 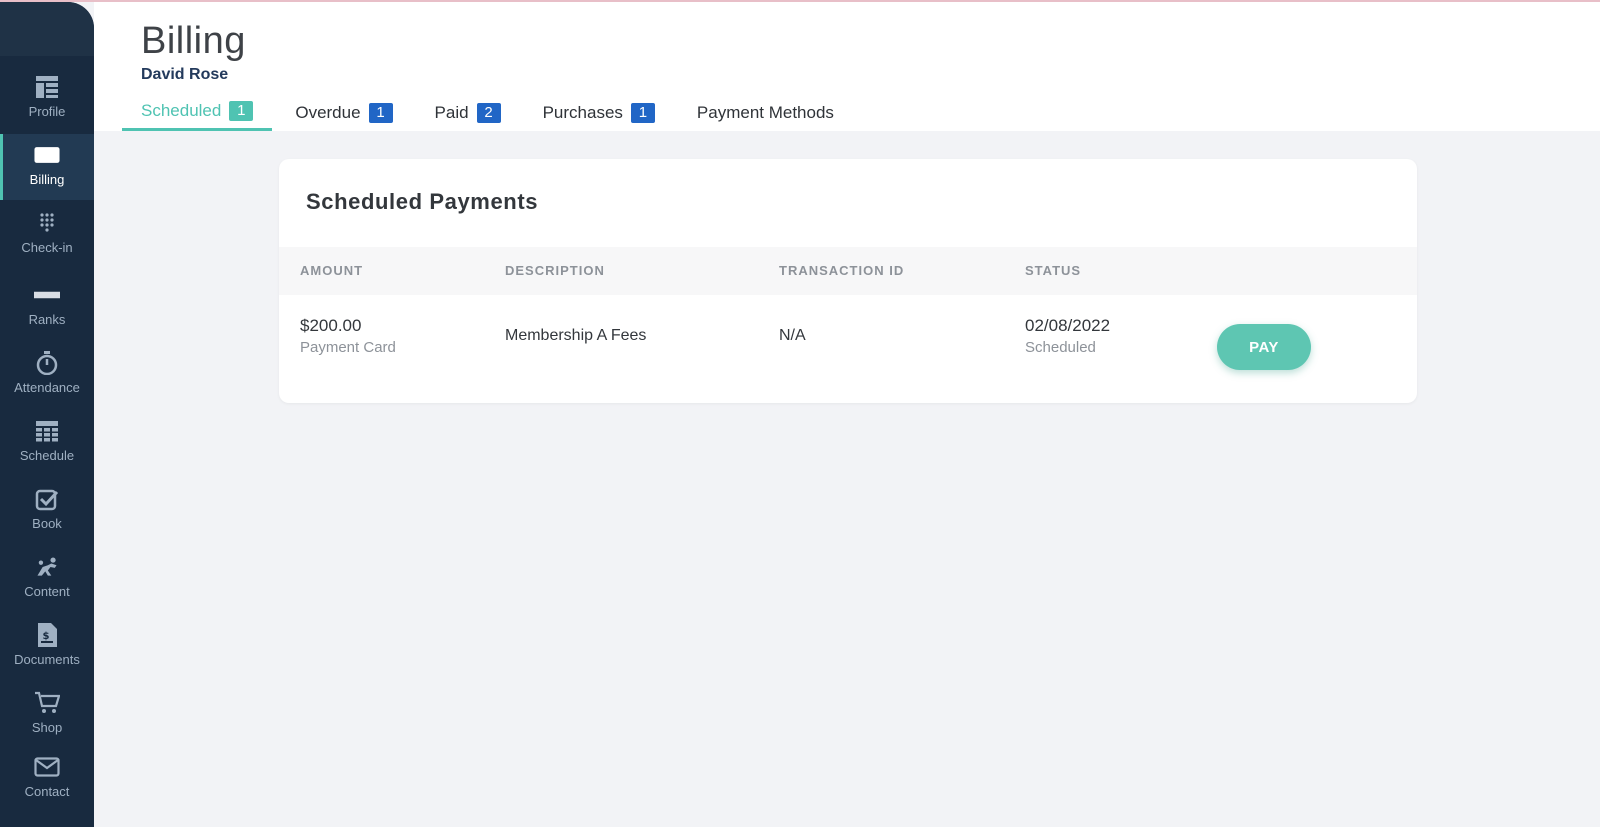 I want to click on tab-label: Scheduled, so click(x=181, y=110).